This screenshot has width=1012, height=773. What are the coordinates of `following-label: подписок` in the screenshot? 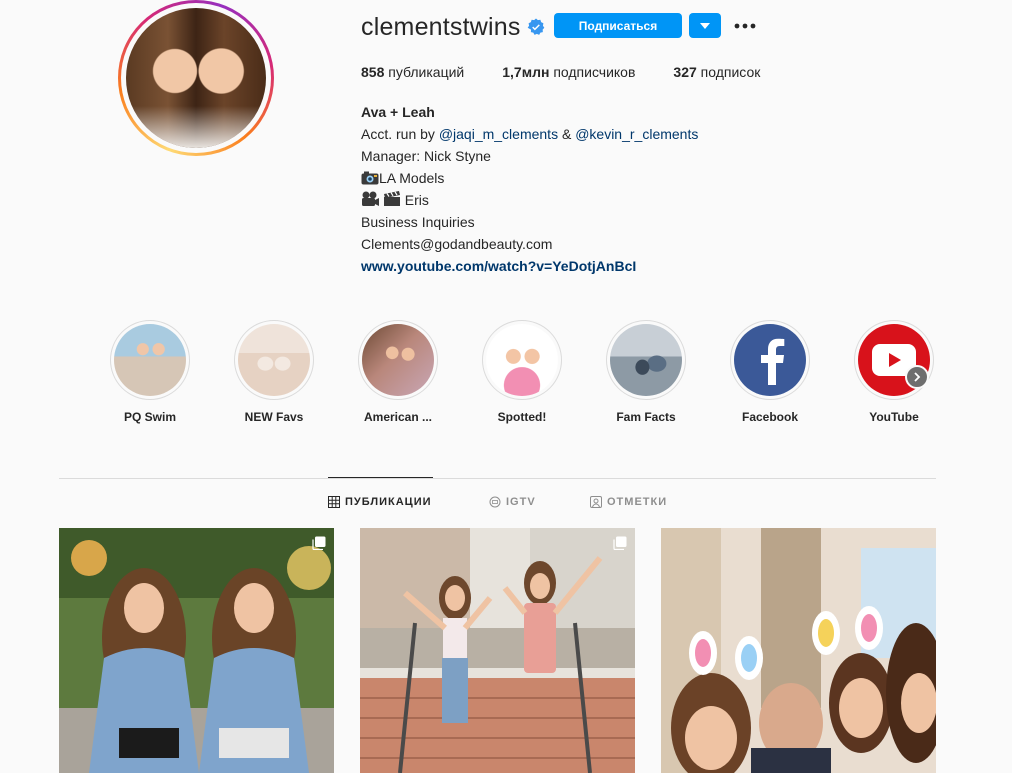 It's located at (730, 72).